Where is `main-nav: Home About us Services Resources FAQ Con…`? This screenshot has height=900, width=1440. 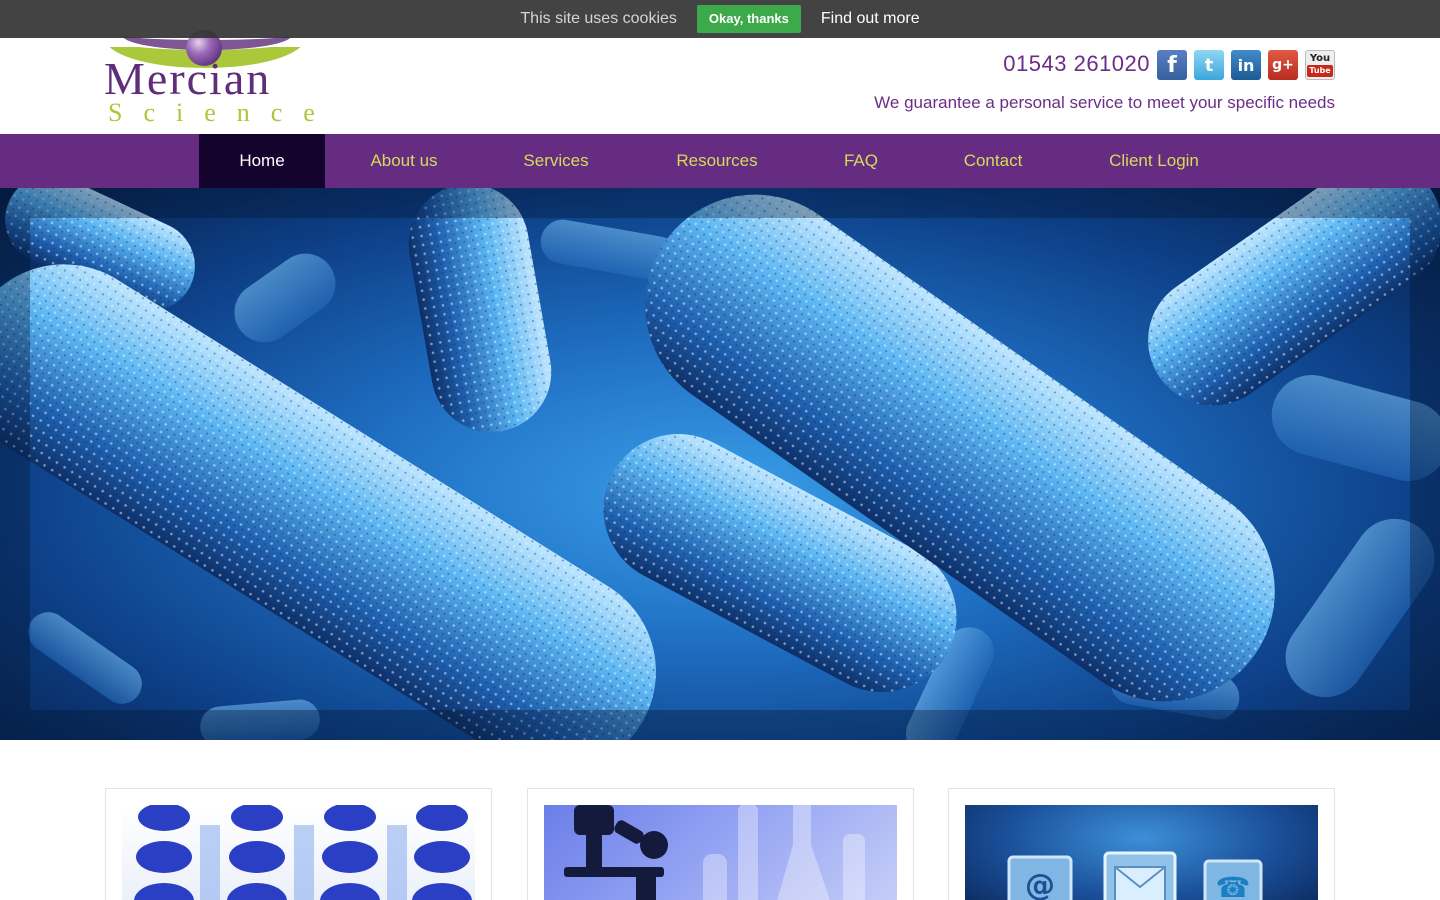
main-nav: Home About us Services Resources FAQ Con… is located at coordinates (720, 161).